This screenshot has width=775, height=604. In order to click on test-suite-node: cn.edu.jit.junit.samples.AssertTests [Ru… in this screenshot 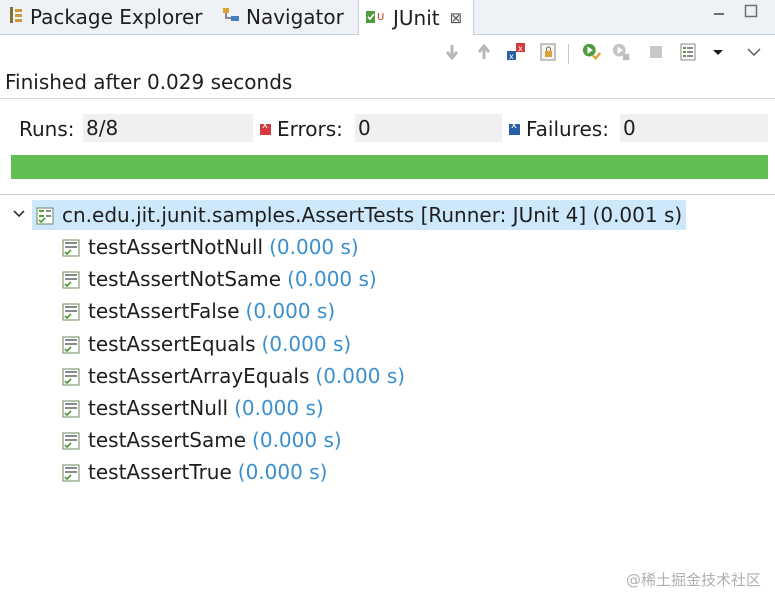, I will do `click(359, 215)`.